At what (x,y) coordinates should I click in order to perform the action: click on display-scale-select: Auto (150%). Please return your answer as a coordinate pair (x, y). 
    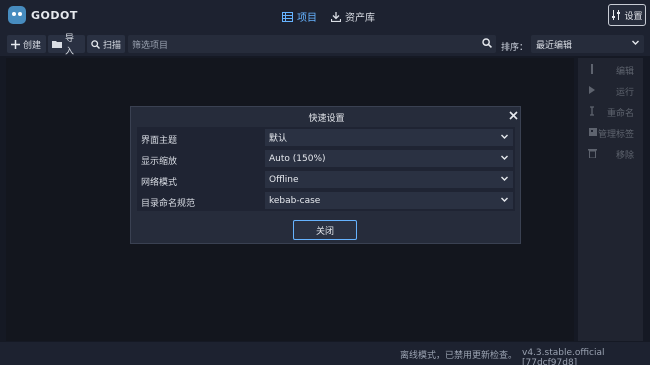
    Looking at the image, I should click on (389, 158).